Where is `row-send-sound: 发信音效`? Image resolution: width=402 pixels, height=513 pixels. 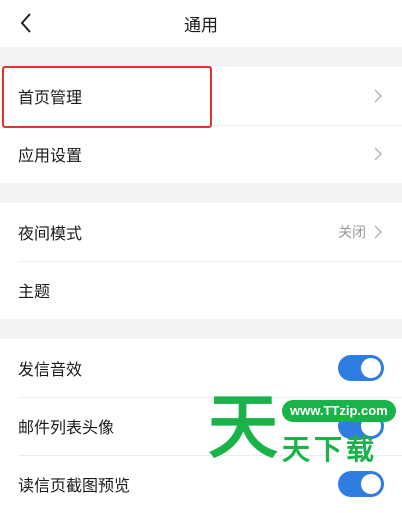 row-send-sound: 发信音效 is located at coordinates (201, 368).